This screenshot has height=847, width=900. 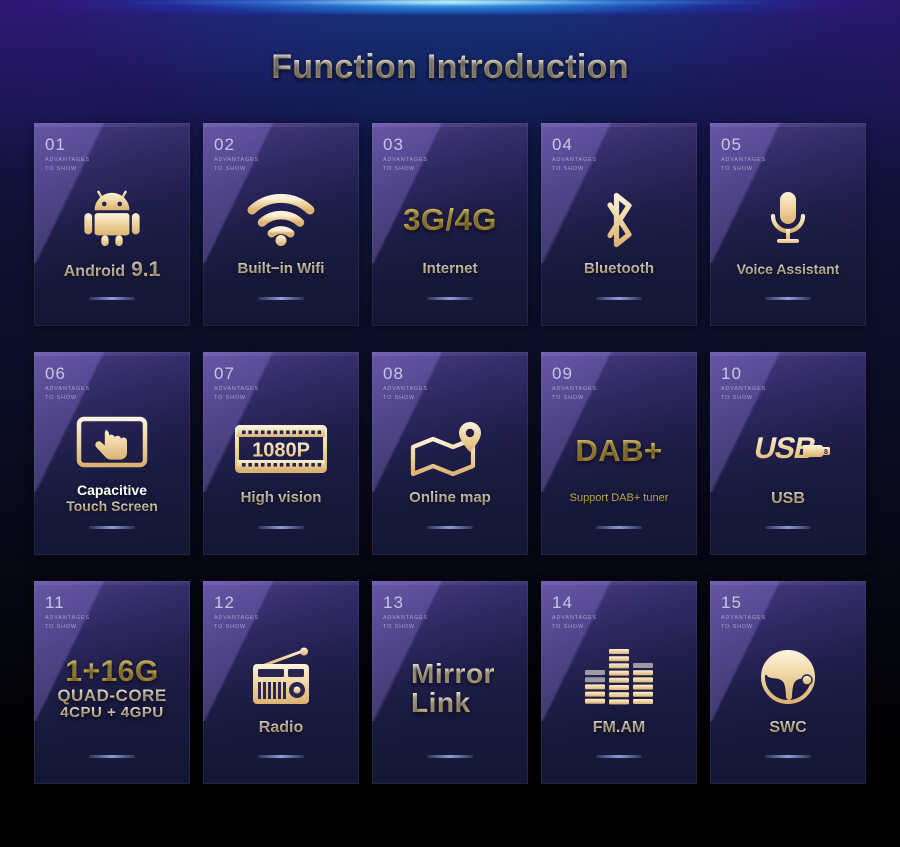 What do you see at coordinates (788, 268) in the screenshot?
I see `card-label: Voice Assistant` at bounding box center [788, 268].